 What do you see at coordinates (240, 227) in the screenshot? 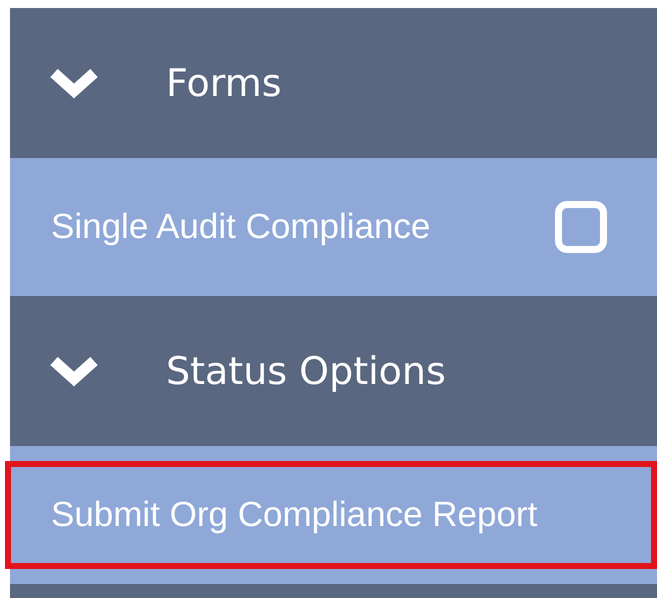
I see `menu-item-label: Single Audit Compliance` at bounding box center [240, 227].